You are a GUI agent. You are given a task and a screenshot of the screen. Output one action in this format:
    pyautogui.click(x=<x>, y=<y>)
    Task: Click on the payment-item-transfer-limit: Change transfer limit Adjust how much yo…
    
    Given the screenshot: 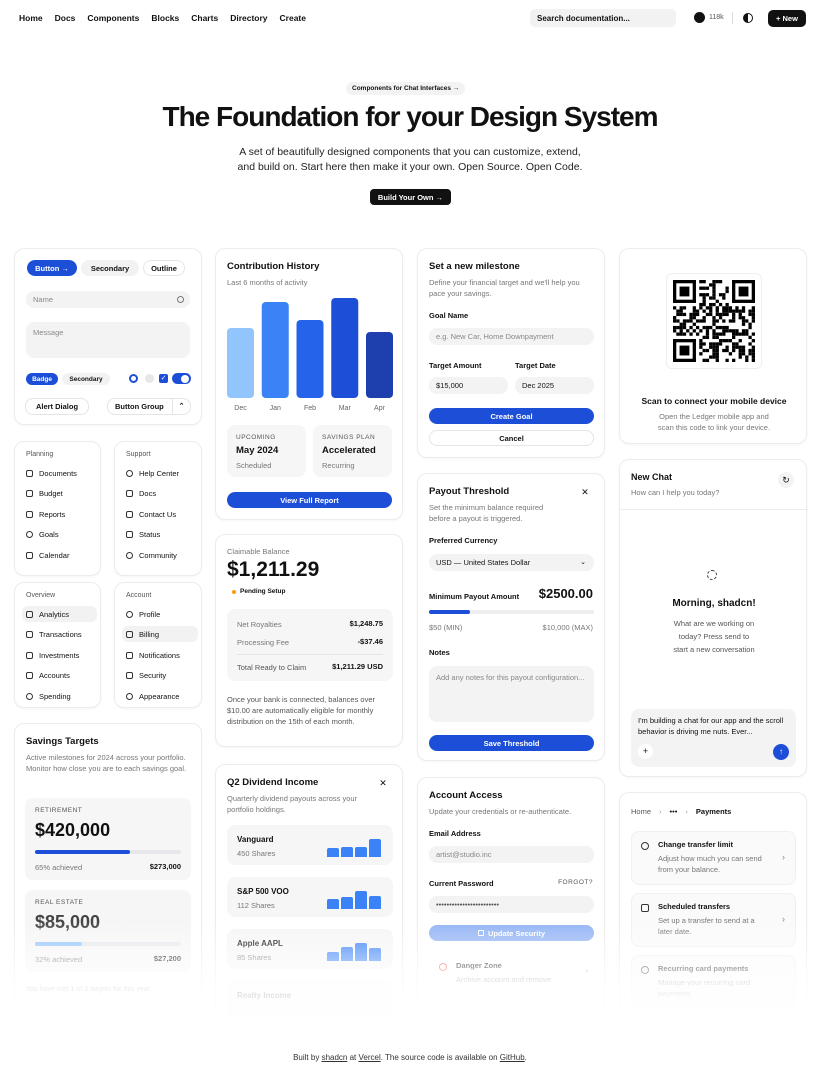 What is the action you would take?
    pyautogui.click(x=713, y=858)
    